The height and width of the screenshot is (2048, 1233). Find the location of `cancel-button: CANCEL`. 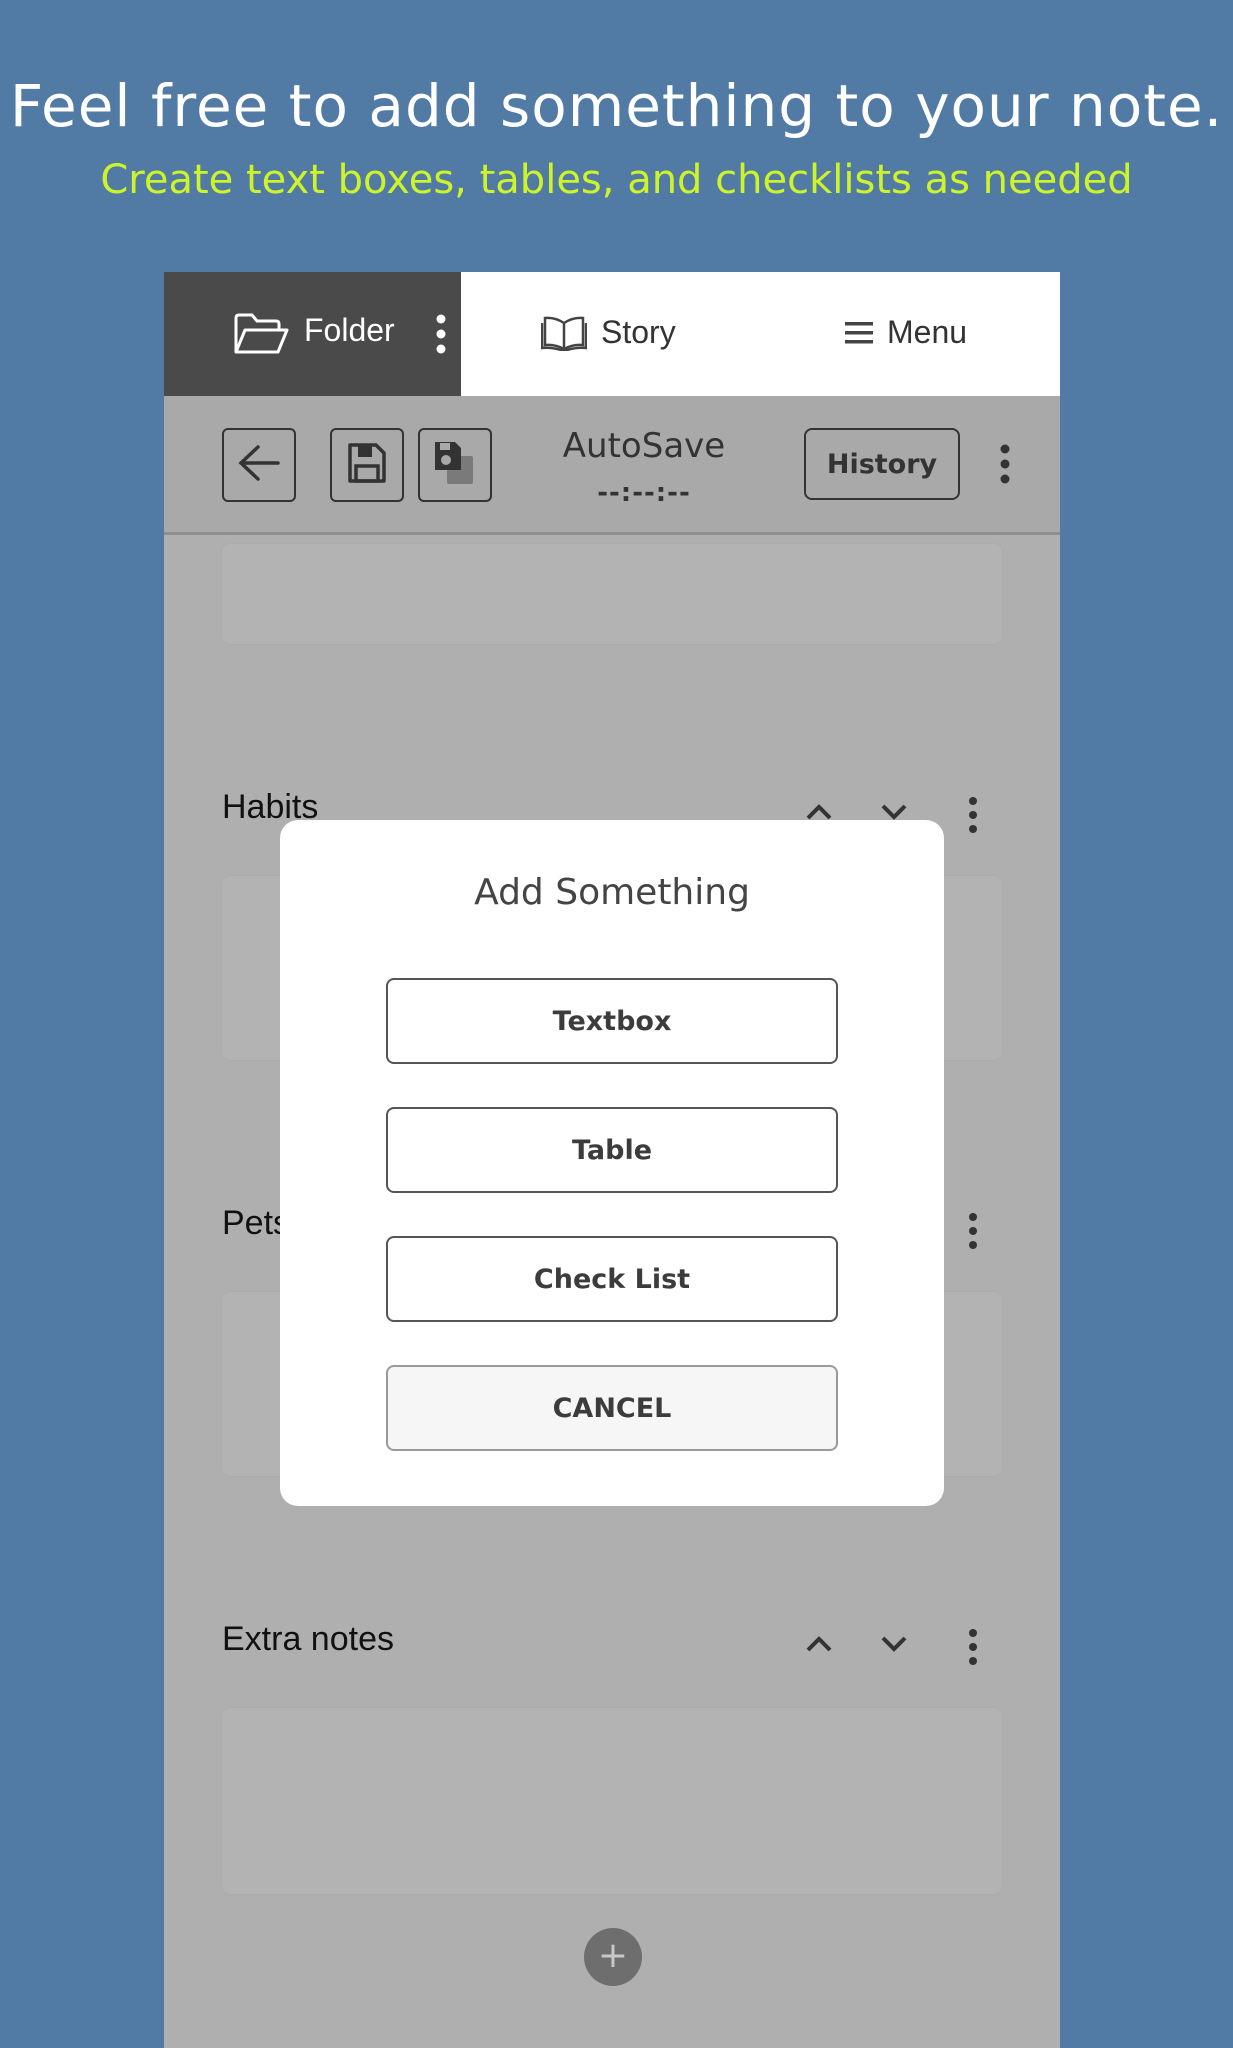

cancel-button: CANCEL is located at coordinates (612, 1408).